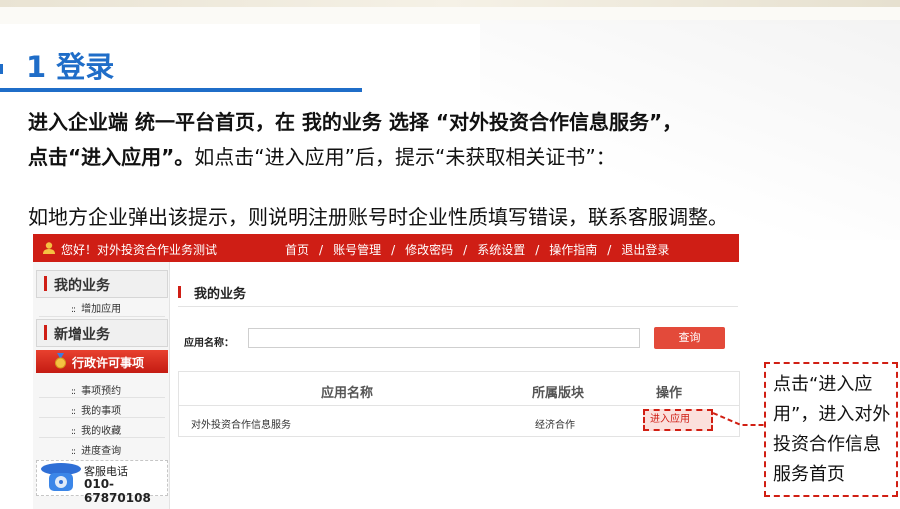  I want to click on sidebar-group-my-business: 我的业务, so click(102, 284).